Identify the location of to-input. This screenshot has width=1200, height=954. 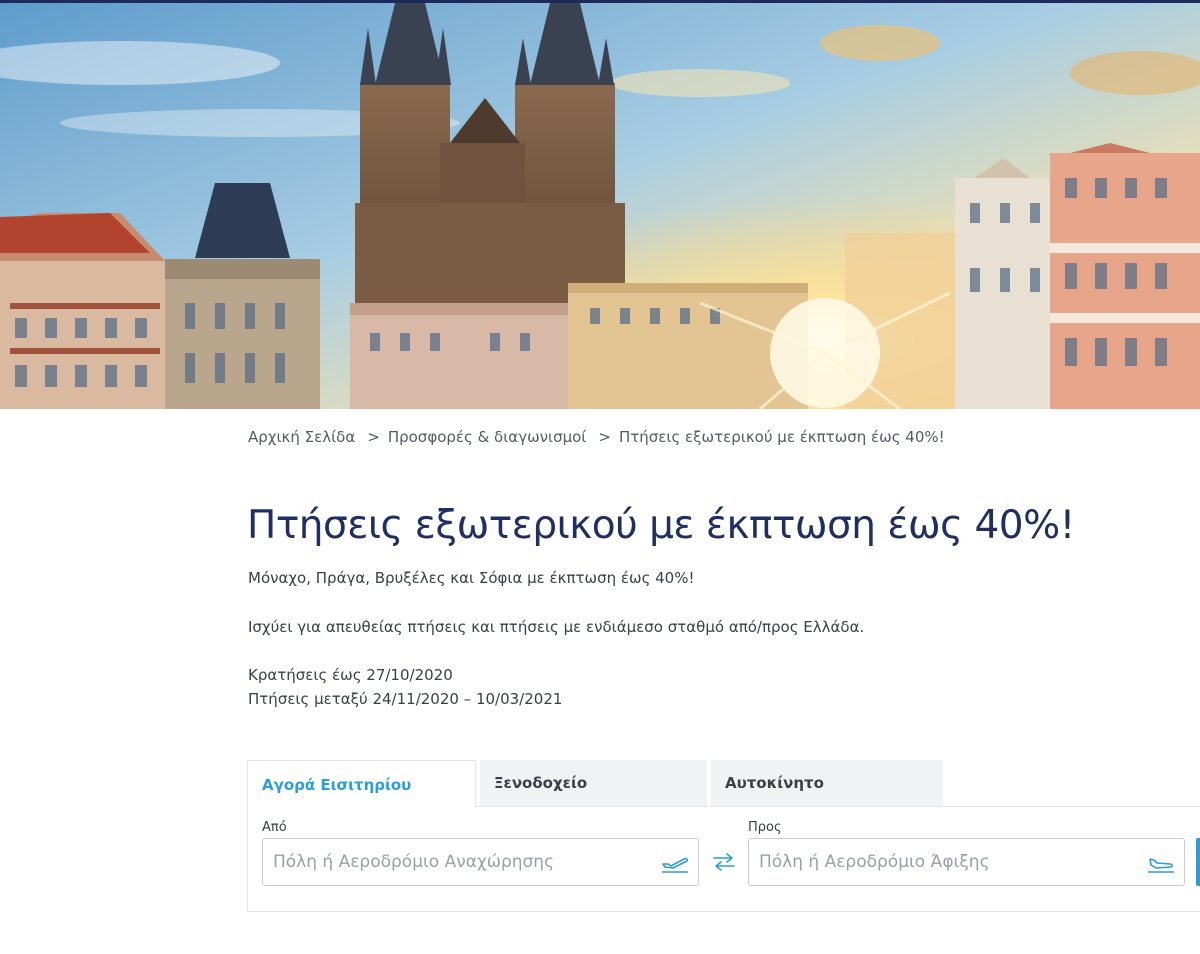
(941, 862).